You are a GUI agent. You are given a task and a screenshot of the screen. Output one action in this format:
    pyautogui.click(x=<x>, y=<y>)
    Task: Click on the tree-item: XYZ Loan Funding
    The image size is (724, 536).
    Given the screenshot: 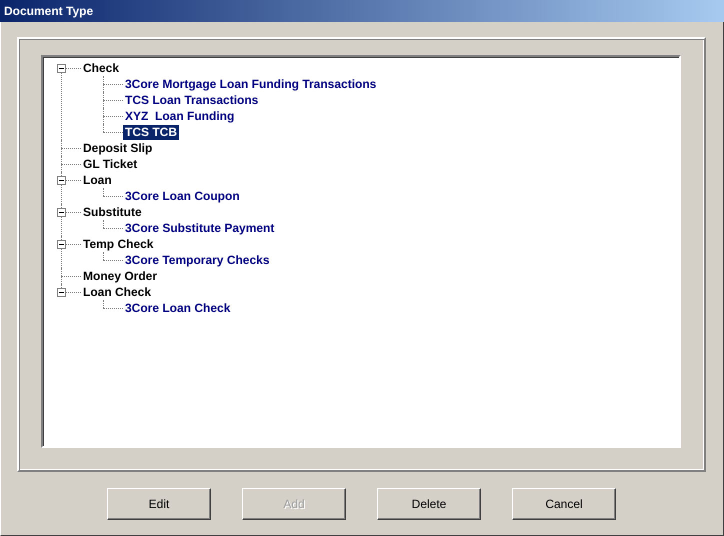 What is the action you would take?
    pyautogui.click(x=179, y=116)
    